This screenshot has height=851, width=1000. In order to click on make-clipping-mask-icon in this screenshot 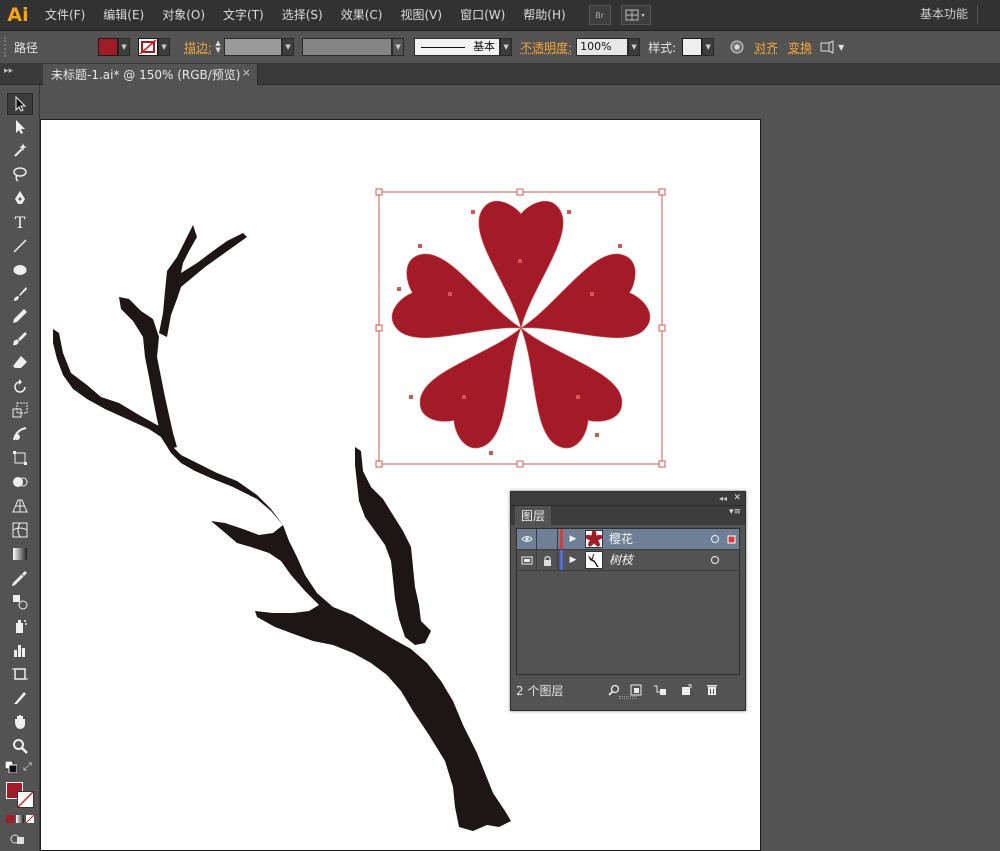, I will do `click(636, 690)`.